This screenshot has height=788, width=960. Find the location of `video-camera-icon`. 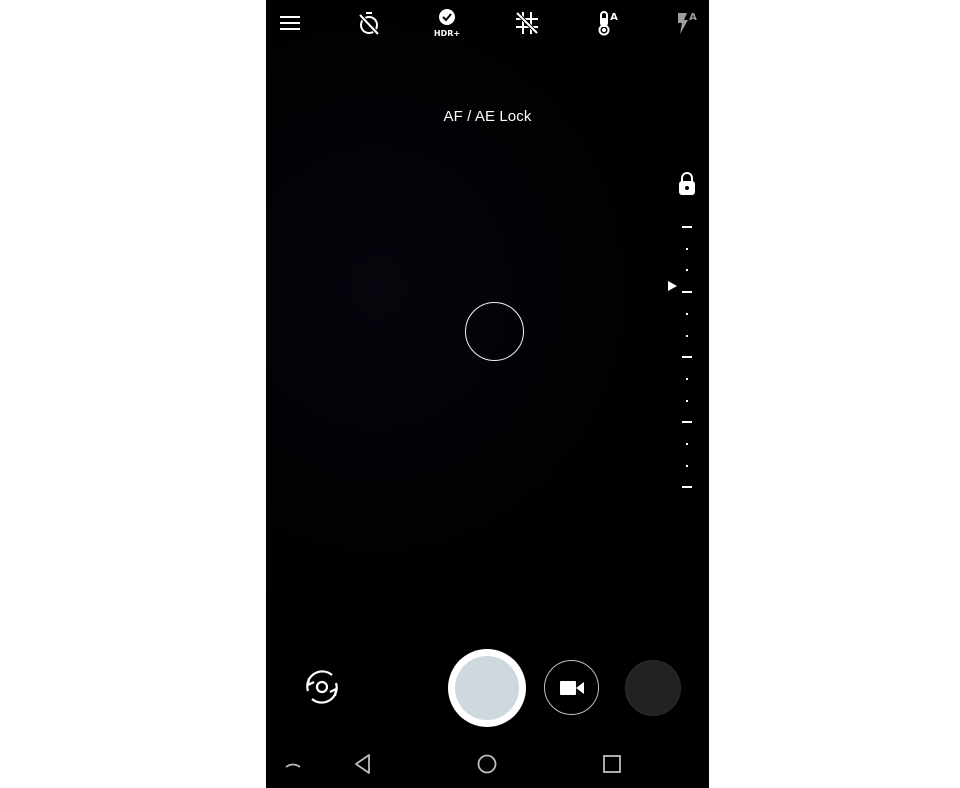

video-camera-icon is located at coordinates (571, 687).